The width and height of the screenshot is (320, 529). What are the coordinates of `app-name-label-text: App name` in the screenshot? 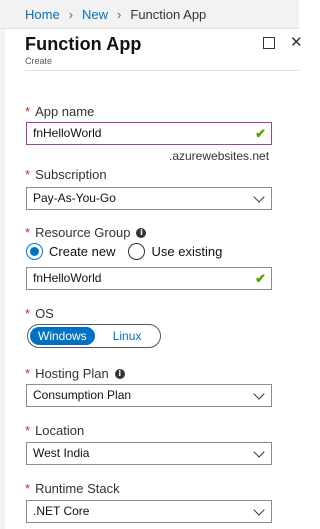 It's located at (65, 111).